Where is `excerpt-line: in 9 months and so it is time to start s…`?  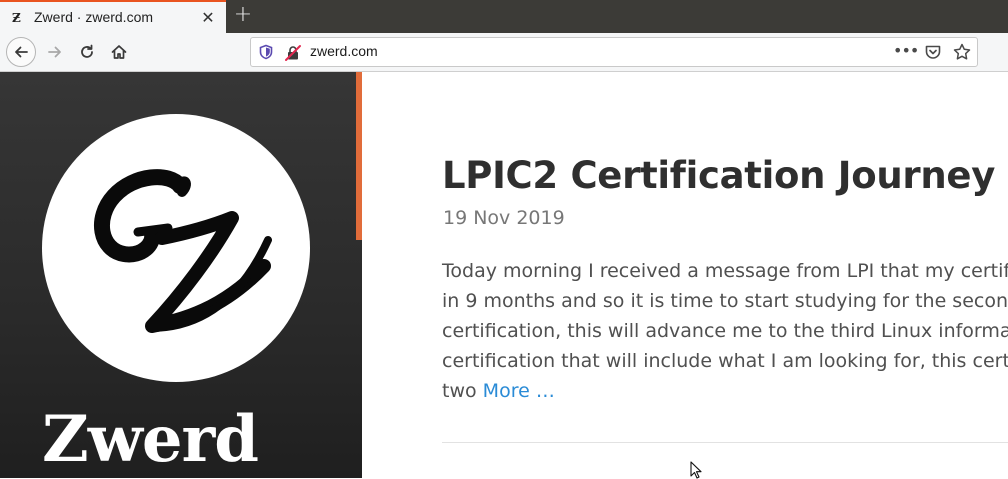 excerpt-line: in 9 months and so it is time to start s… is located at coordinates (725, 301).